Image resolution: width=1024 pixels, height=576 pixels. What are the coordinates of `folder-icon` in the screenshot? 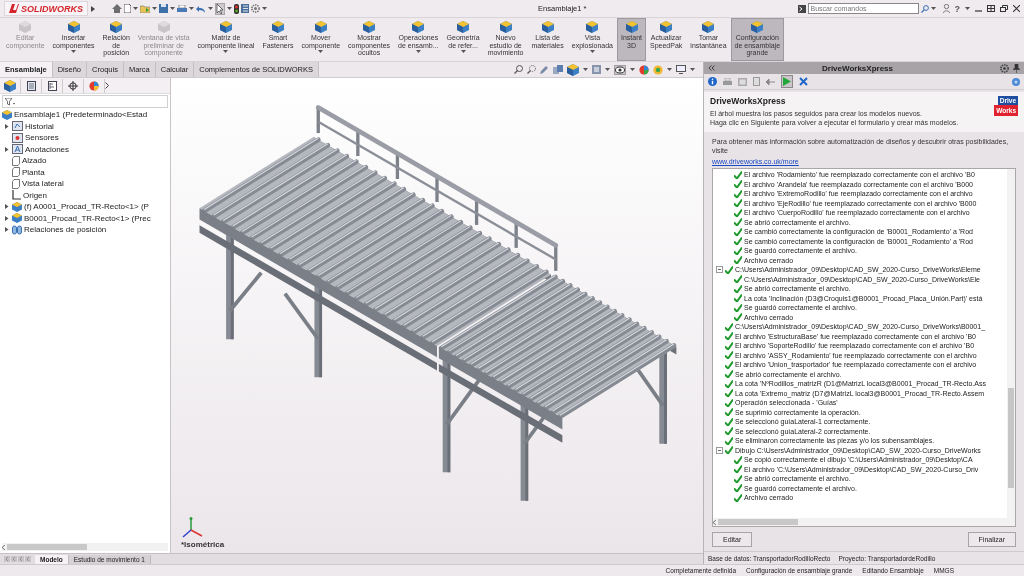 It's located at (145, 8).